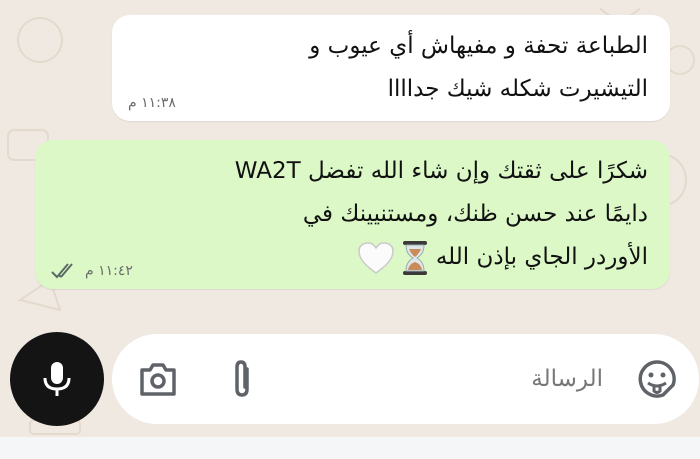 The height and width of the screenshot is (459, 700). I want to click on hourglass-icon, so click(415, 257).